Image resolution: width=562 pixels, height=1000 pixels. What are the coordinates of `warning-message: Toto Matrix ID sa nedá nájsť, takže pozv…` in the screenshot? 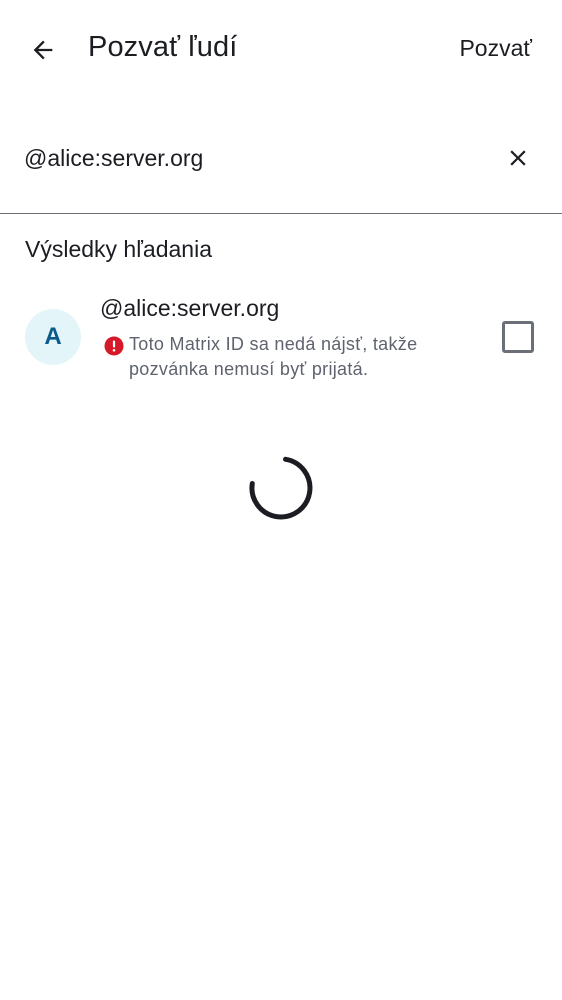 It's located at (273, 356).